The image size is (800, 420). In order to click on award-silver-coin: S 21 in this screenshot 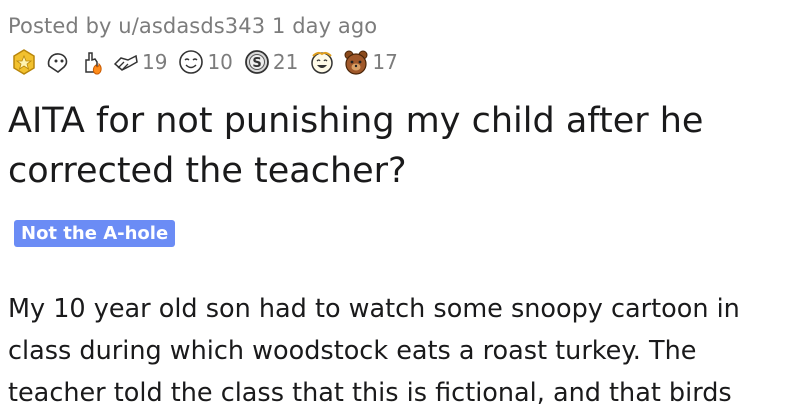, I will do `click(272, 62)`.